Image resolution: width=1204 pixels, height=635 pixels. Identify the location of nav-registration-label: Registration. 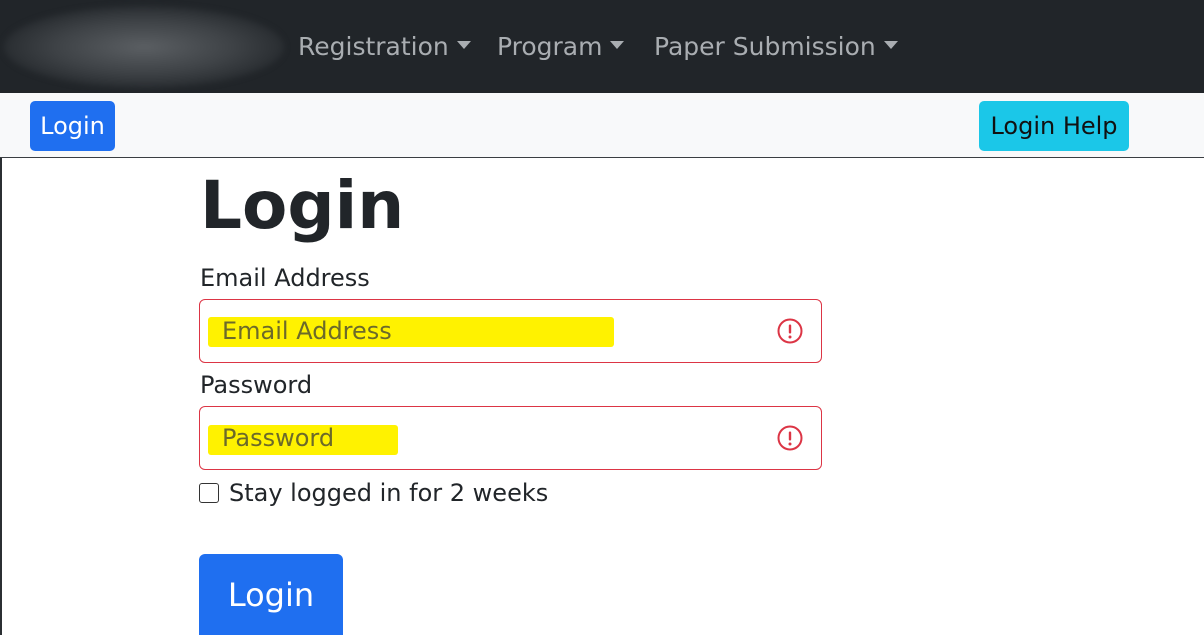
(373, 46).